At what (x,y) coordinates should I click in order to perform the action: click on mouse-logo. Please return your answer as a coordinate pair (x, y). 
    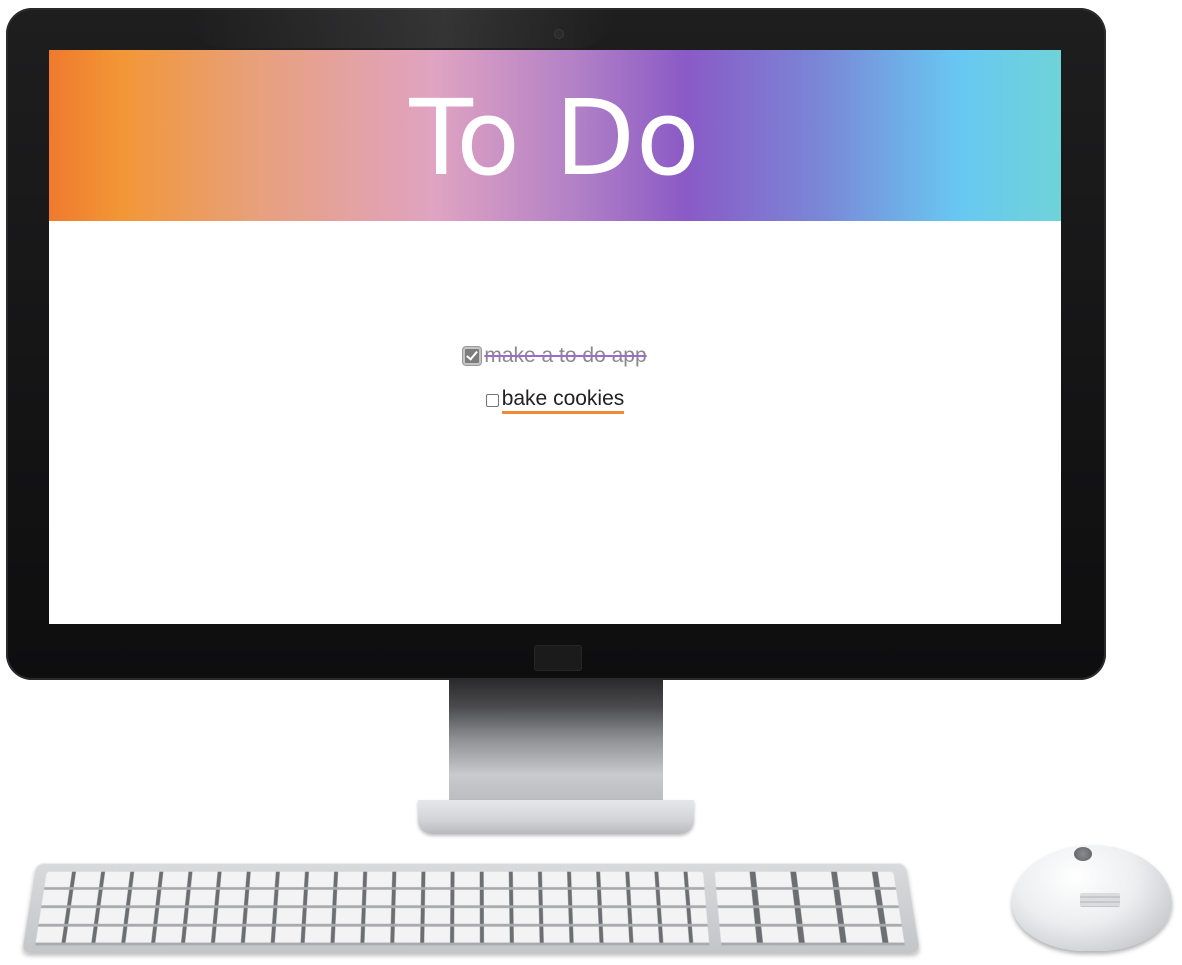
    Looking at the image, I should click on (1100, 900).